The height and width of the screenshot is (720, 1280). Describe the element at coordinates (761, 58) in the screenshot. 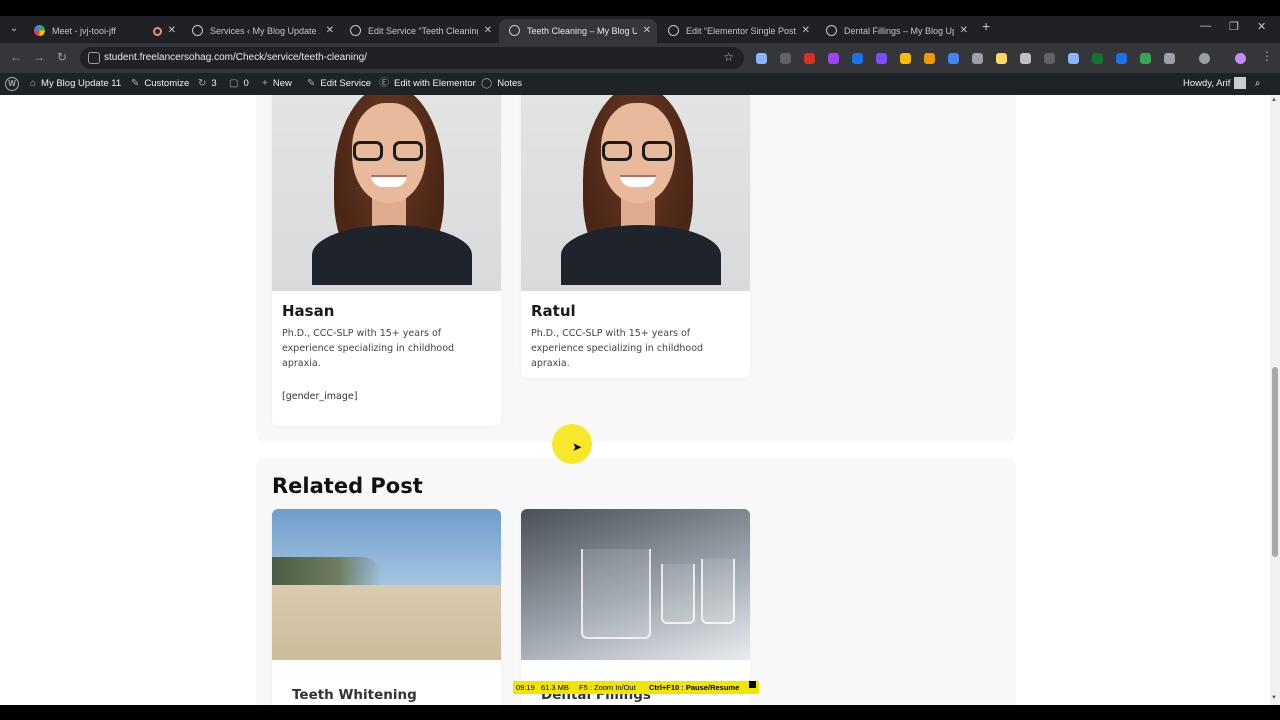

I see `extension-pen-icon` at that location.